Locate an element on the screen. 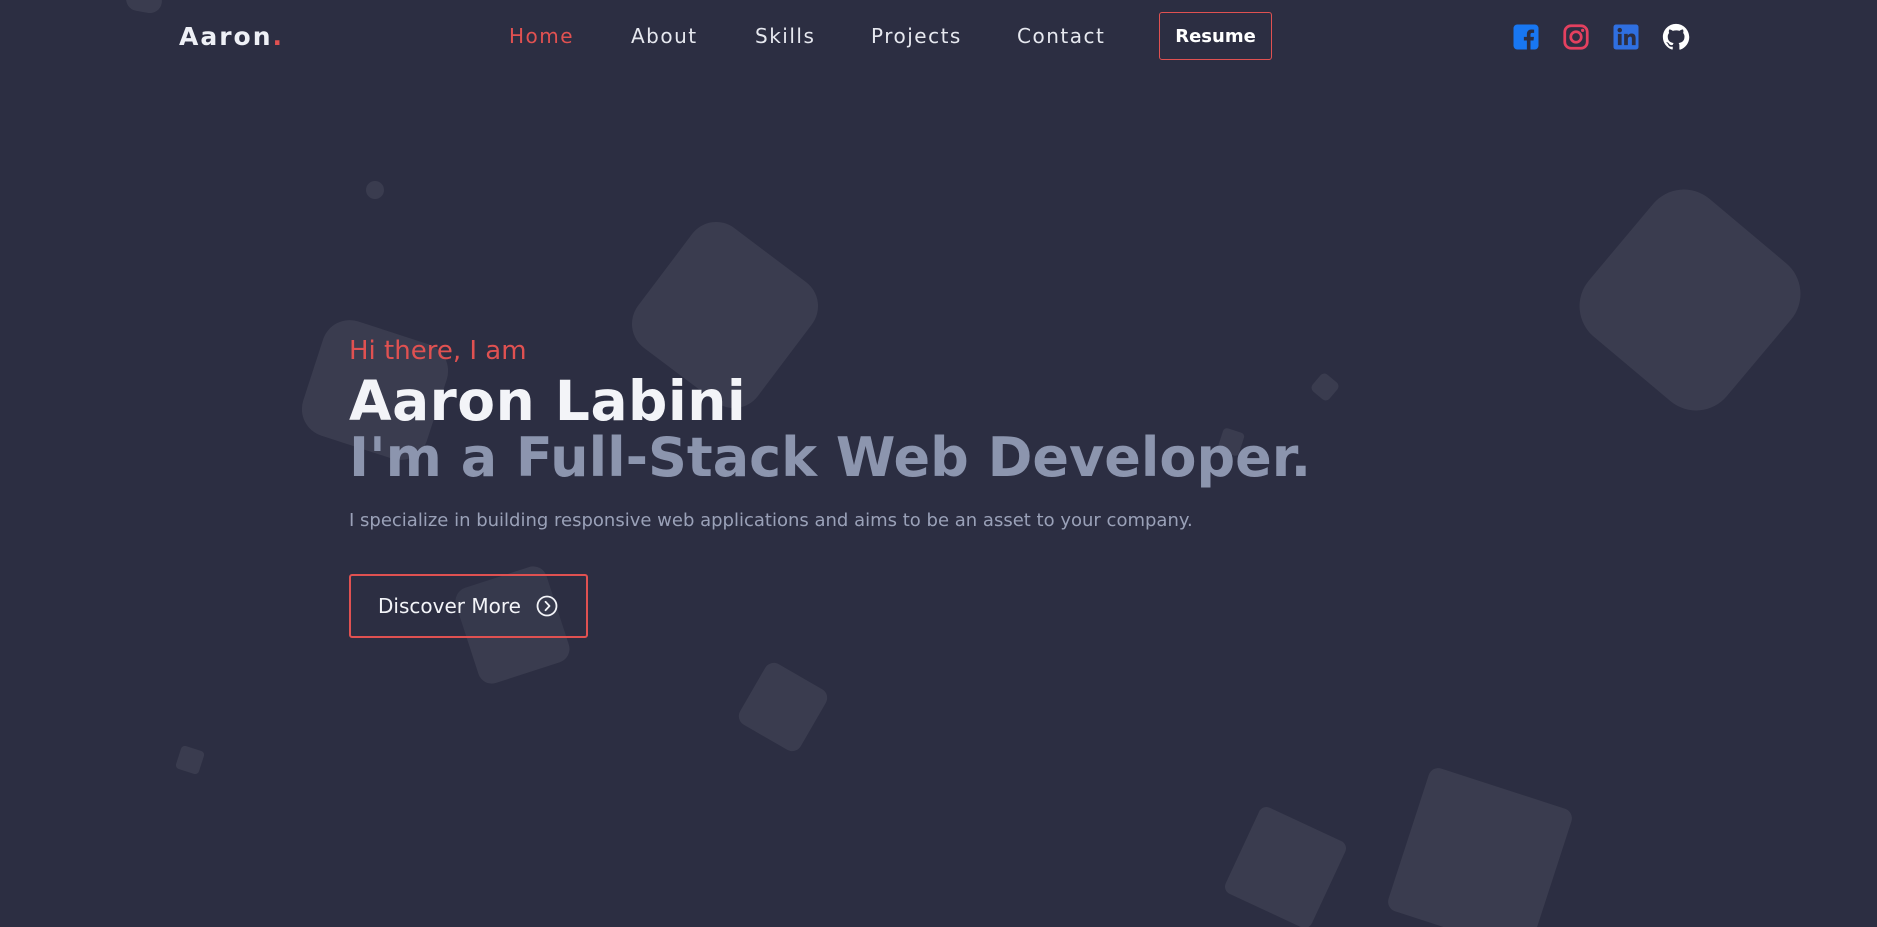 The height and width of the screenshot is (927, 1877). hero-name: Aaron Labini is located at coordinates (548, 401).